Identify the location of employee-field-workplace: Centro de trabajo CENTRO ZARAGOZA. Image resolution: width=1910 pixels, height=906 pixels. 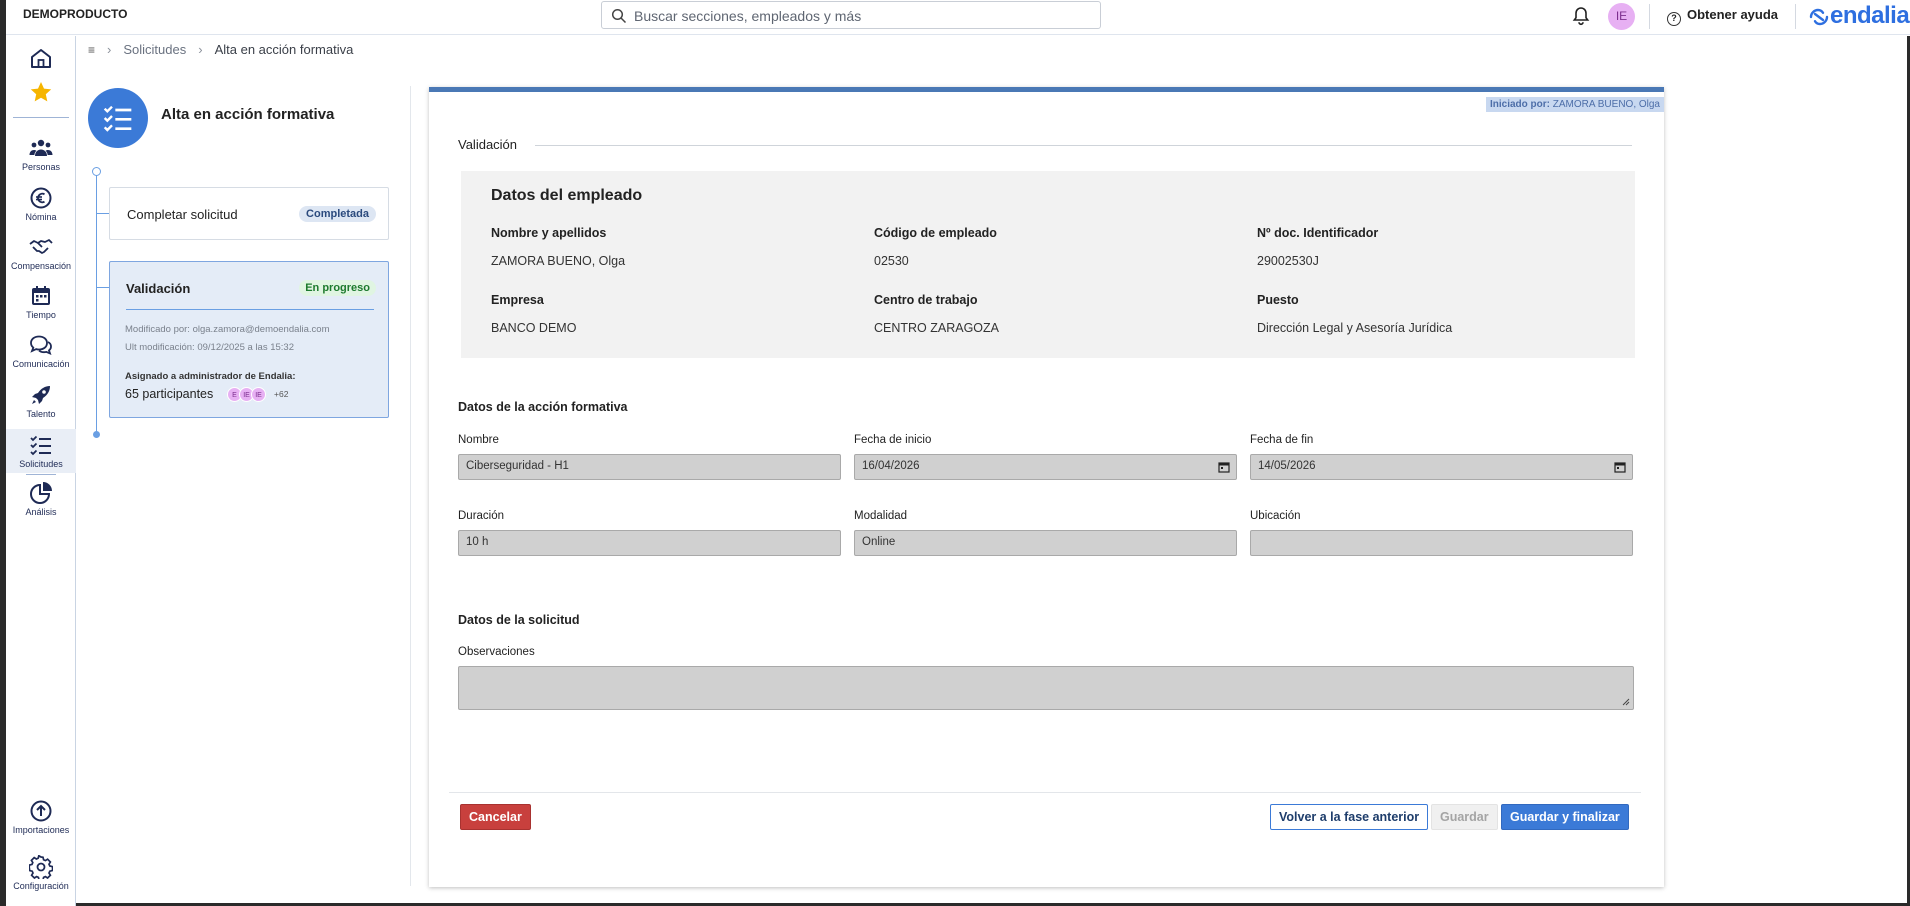
(936, 314).